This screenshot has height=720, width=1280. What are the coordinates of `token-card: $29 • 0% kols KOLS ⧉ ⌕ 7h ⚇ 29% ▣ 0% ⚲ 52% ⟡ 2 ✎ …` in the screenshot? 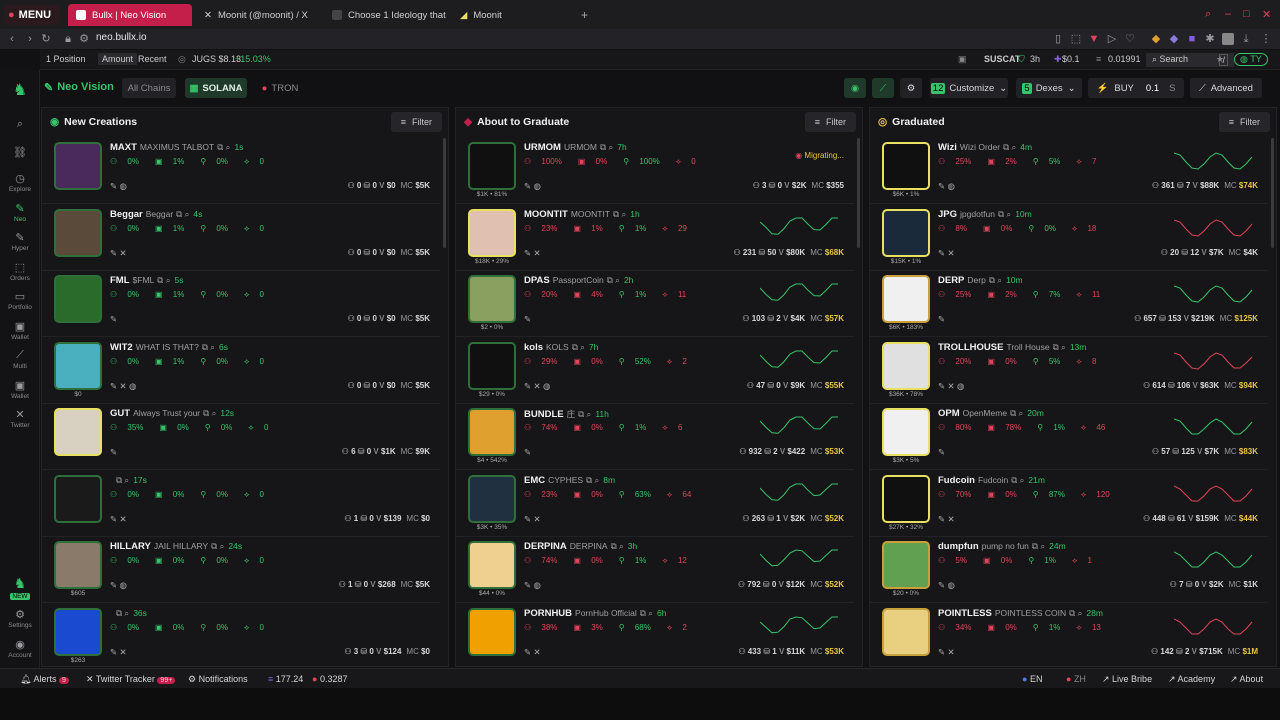 It's located at (655, 370).